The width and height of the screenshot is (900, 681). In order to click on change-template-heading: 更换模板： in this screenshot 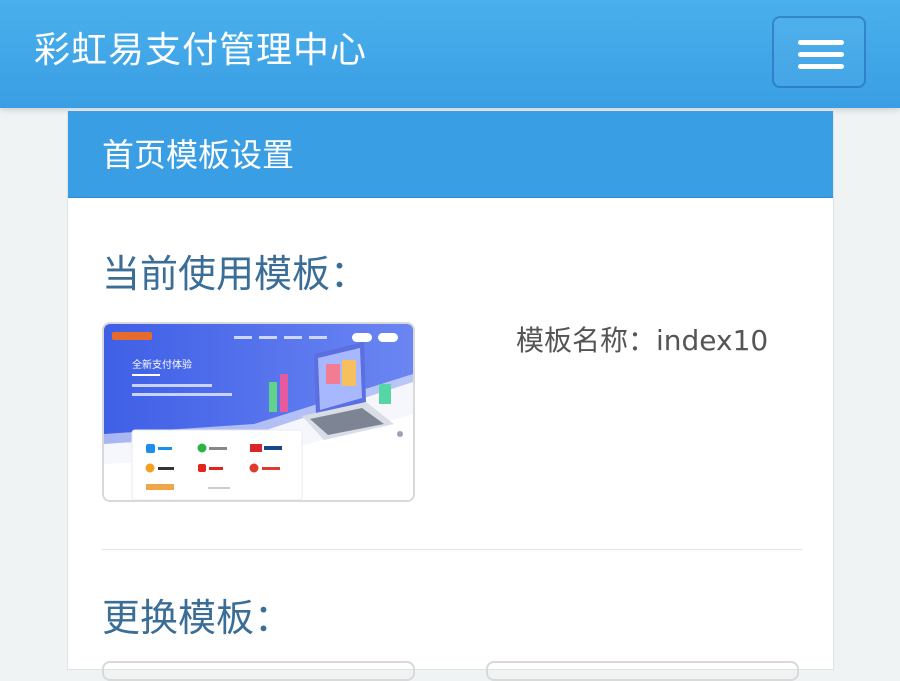, I will do `click(197, 618)`.